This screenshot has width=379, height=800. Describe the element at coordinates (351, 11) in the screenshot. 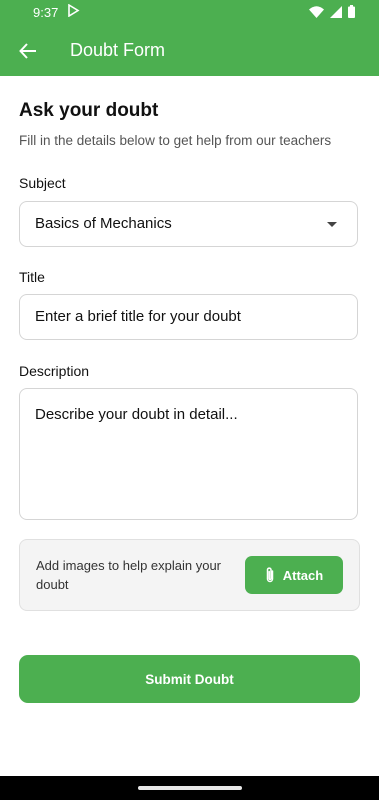

I see `battery-icon` at that location.